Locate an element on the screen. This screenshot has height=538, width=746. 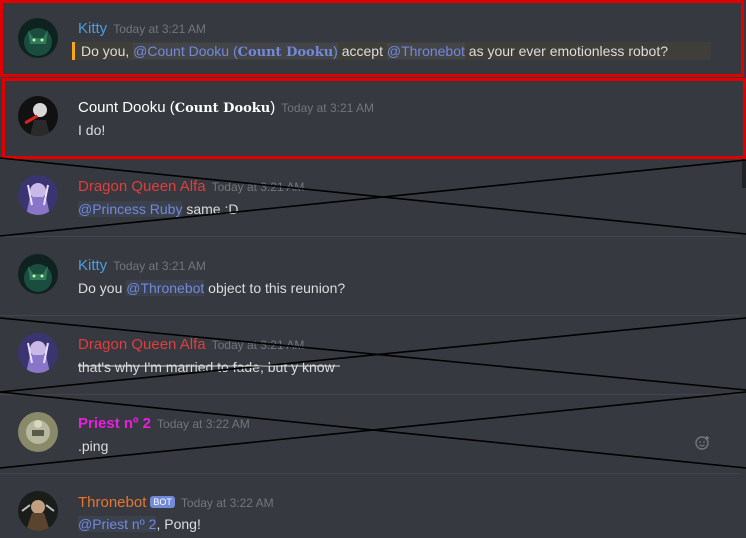
avatar-kitty is located at coordinates (38, 274).